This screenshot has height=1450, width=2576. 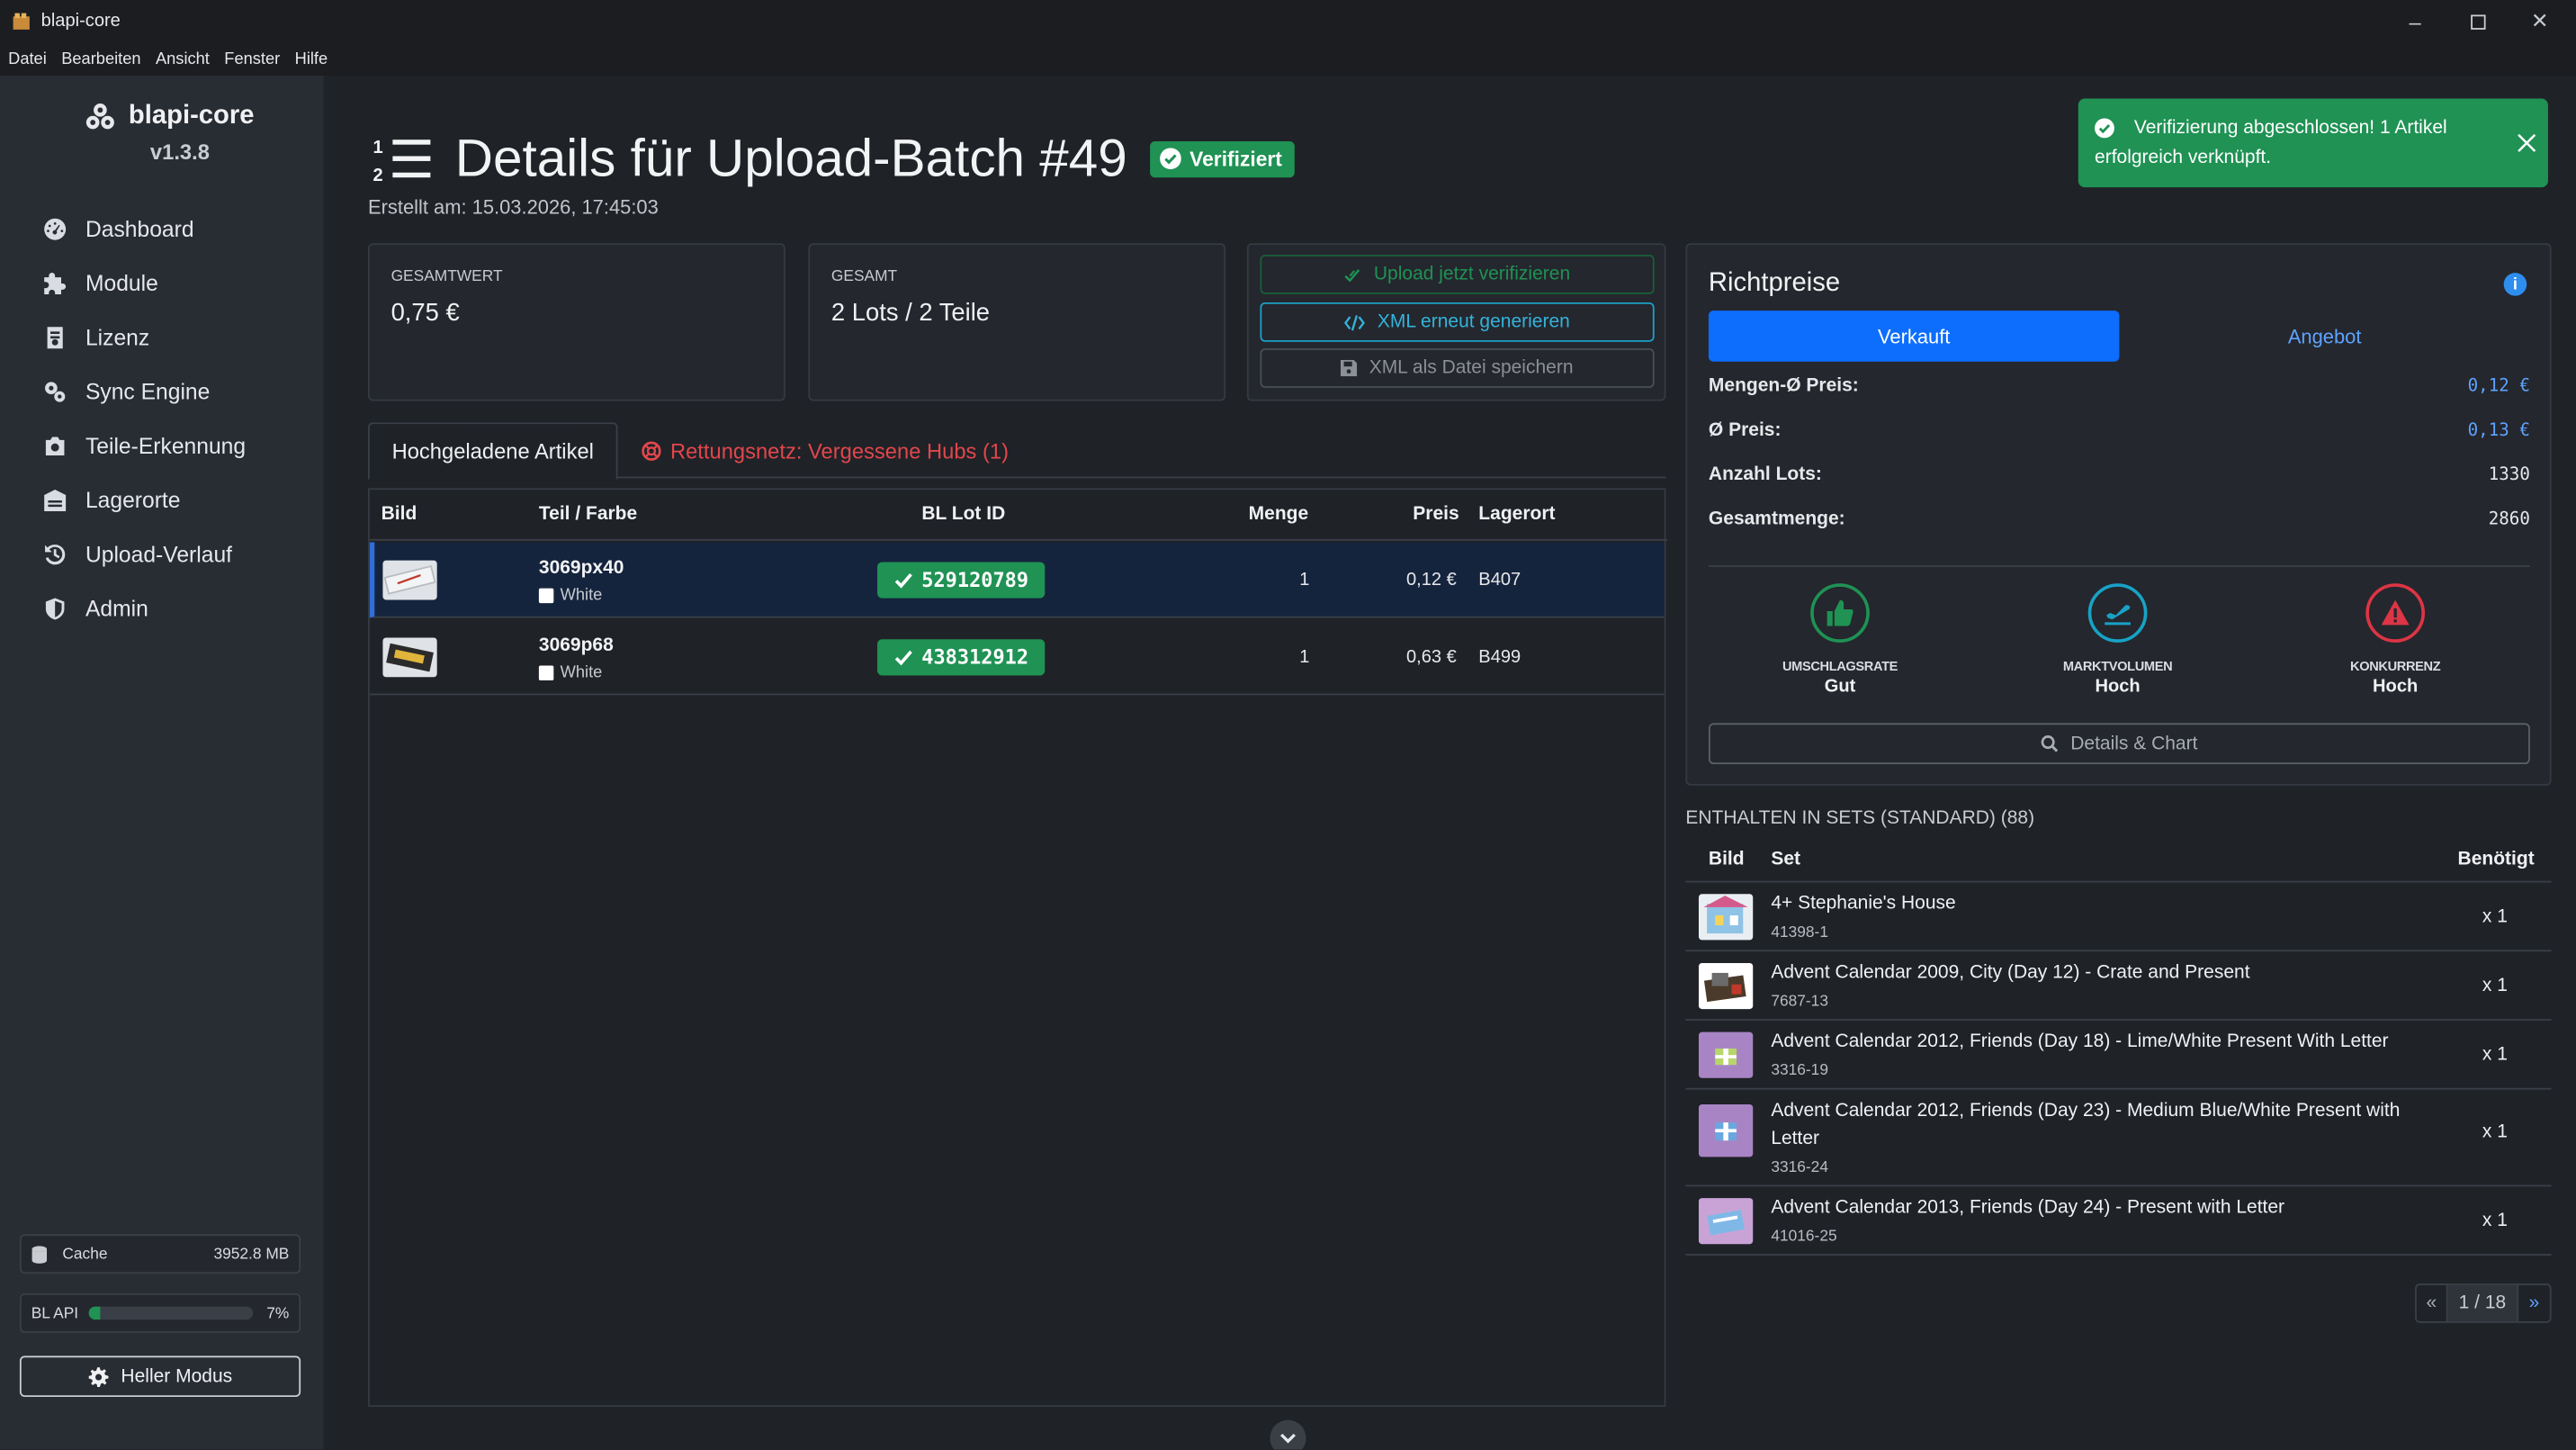 What do you see at coordinates (85, 1255) in the screenshot?
I see `cache-label: Cache` at bounding box center [85, 1255].